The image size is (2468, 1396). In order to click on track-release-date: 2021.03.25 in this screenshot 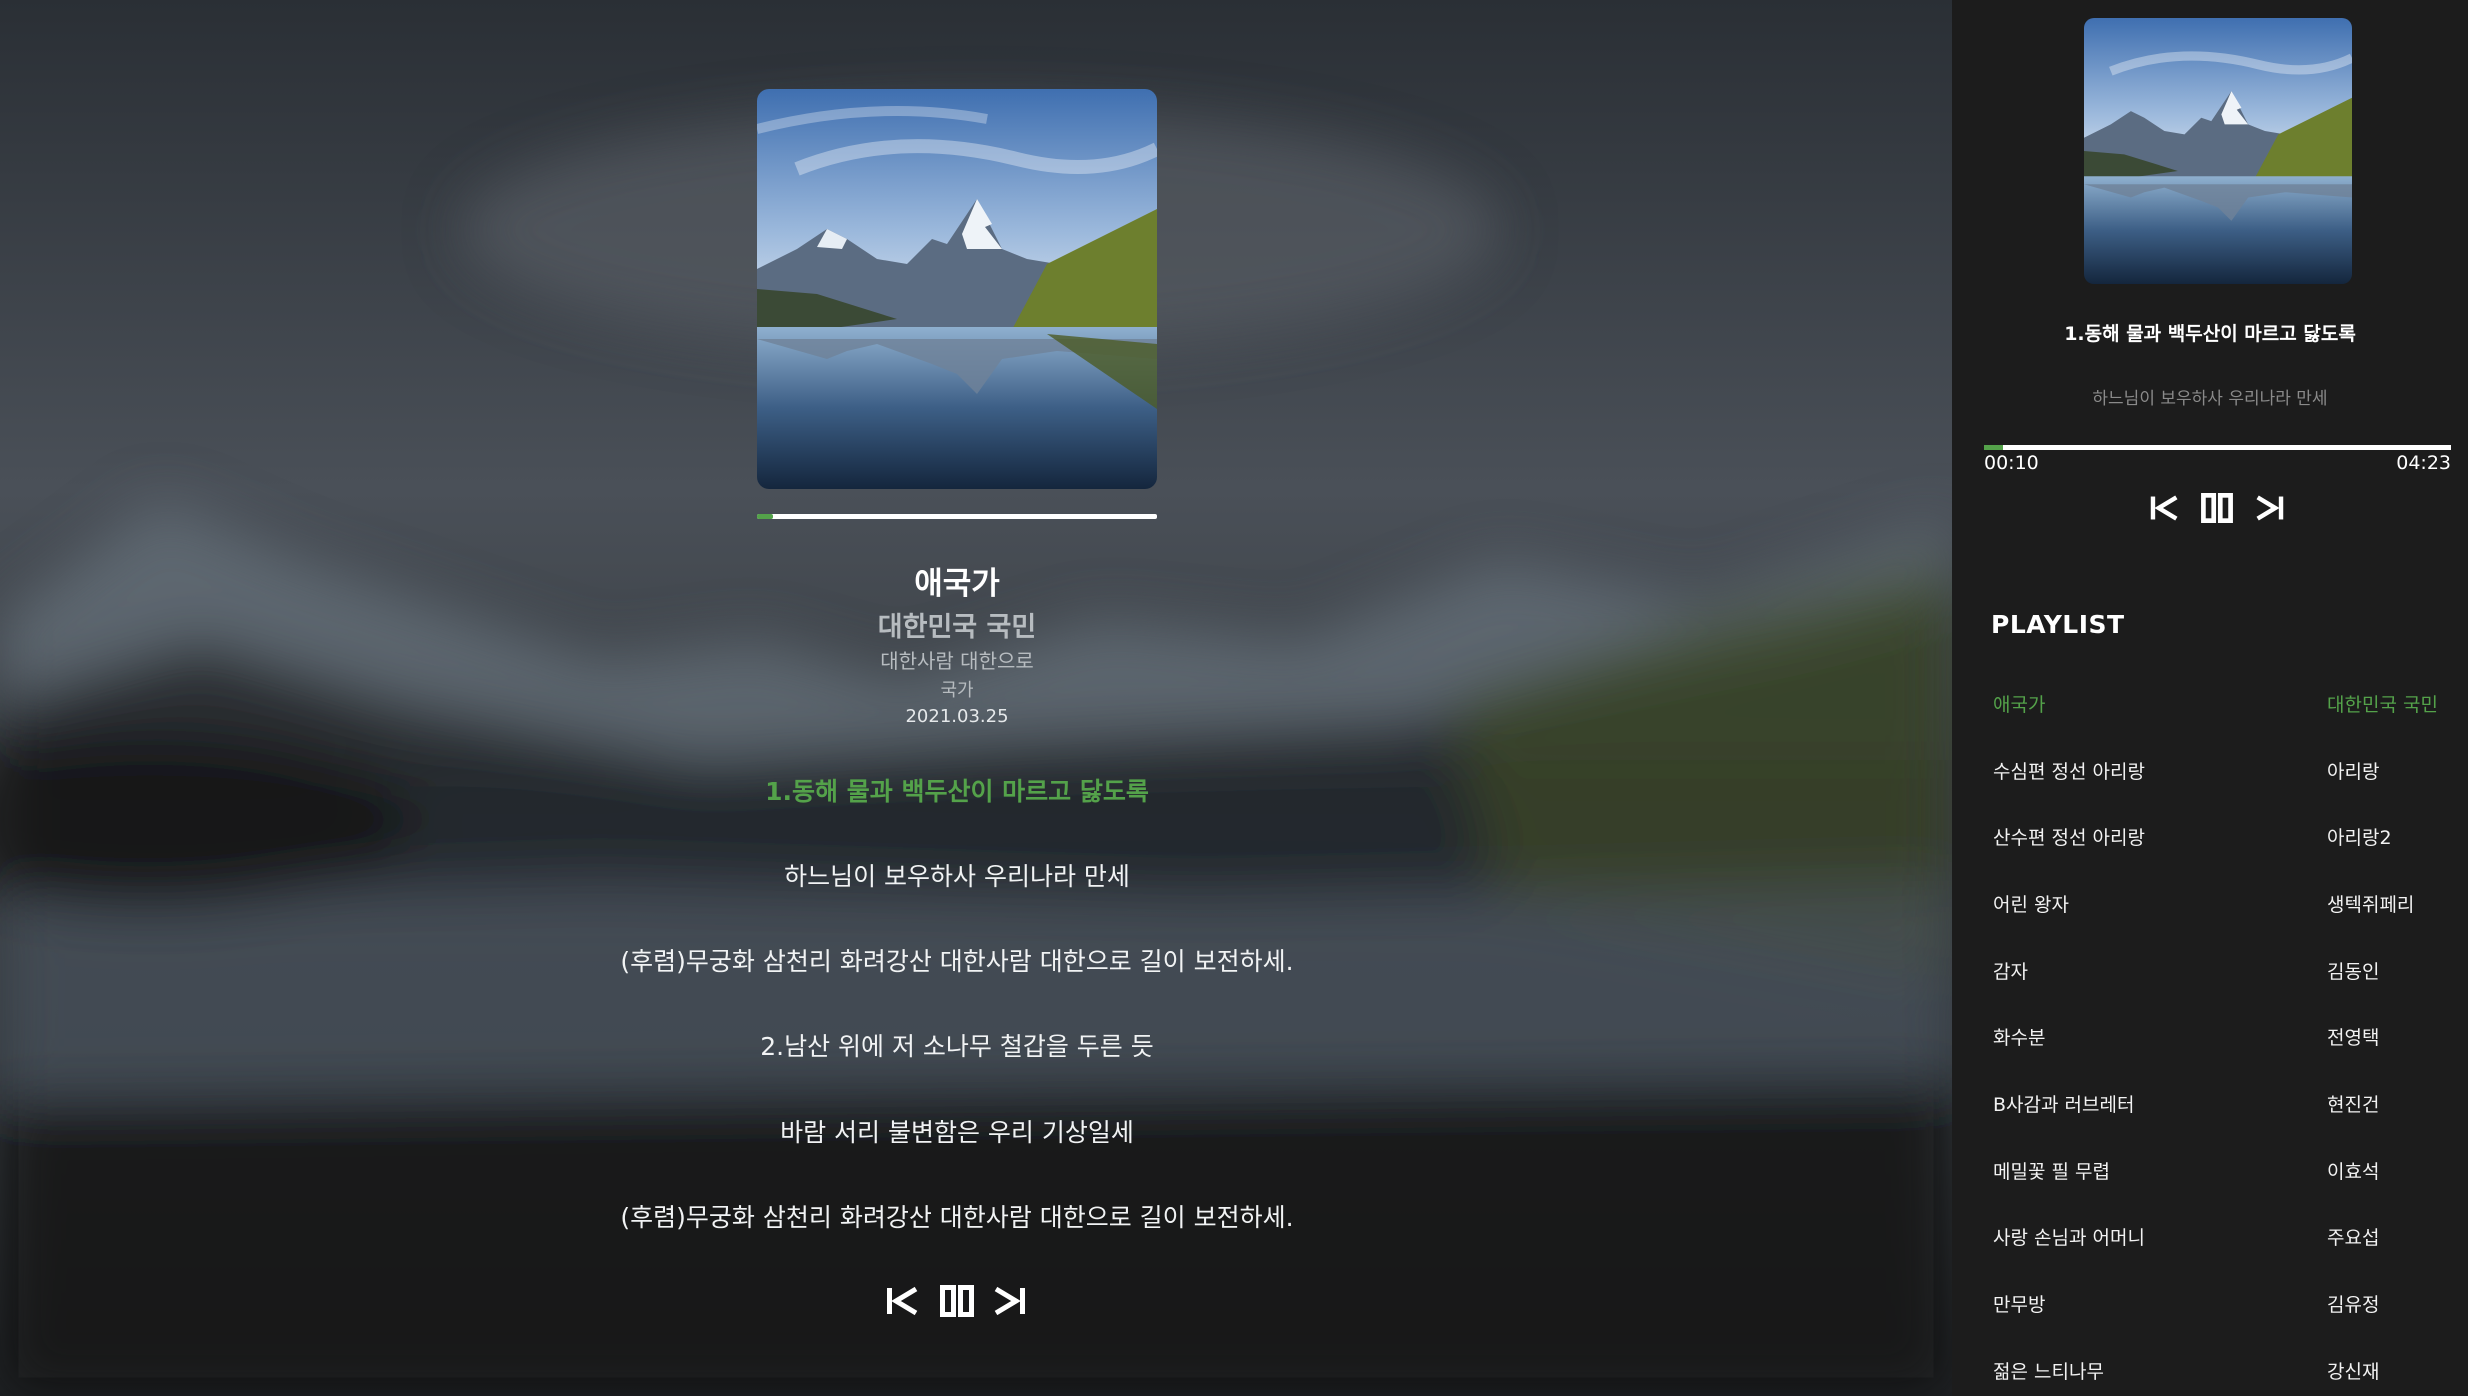, I will do `click(957, 716)`.